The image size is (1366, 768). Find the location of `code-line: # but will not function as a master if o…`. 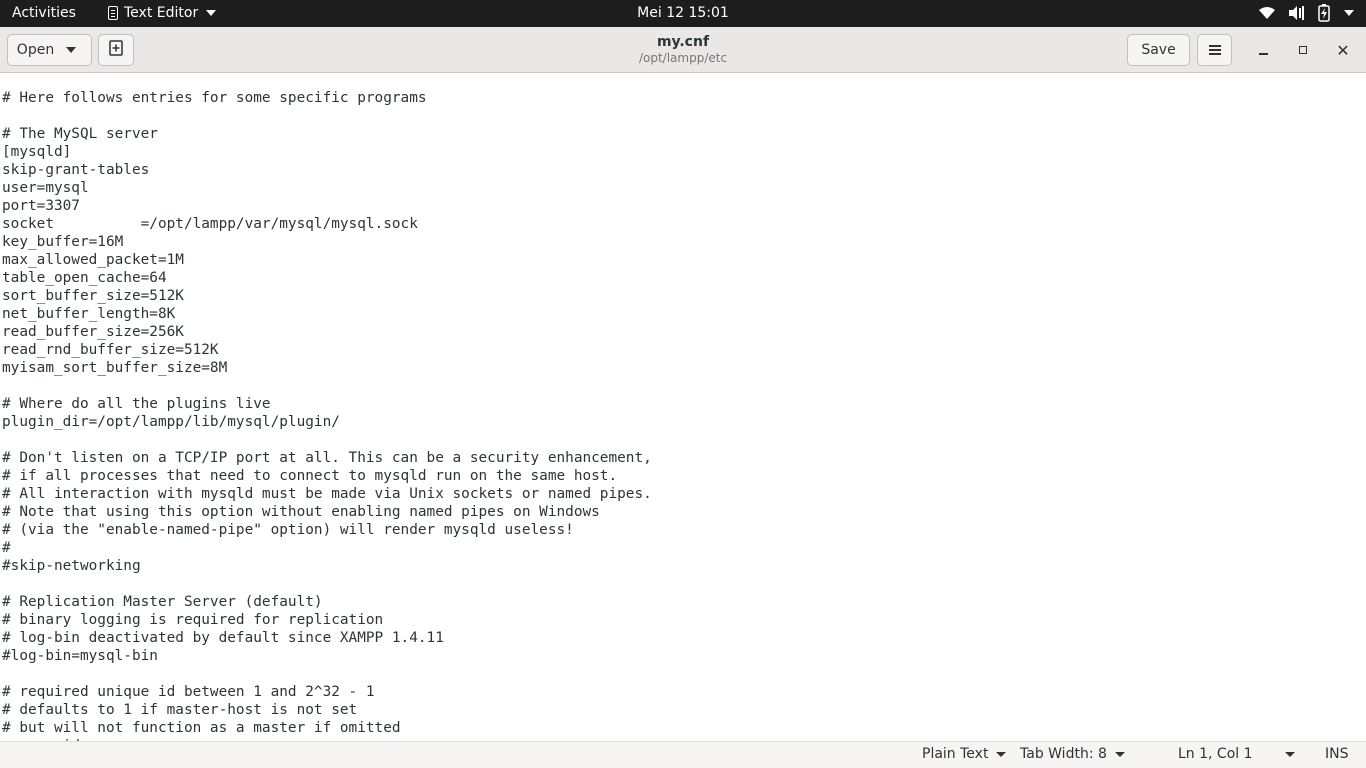

code-line: # but will not function as a master if o… is located at coordinates (201, 728).